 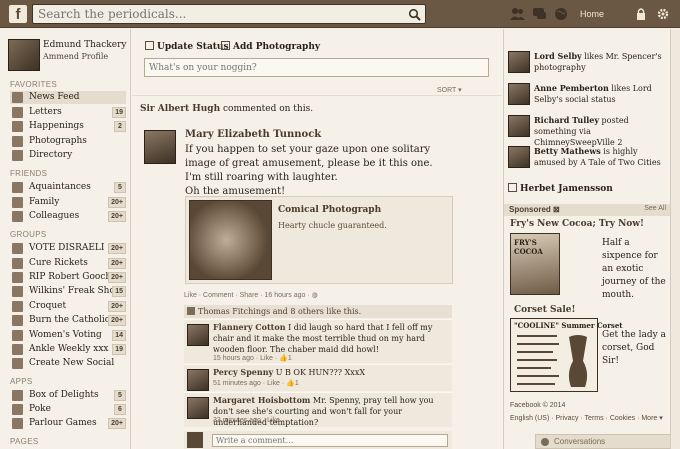 What do you see at coordinates (592, 14) in the screenshot?
I see `home-link: Home` at bounding box center [592, 14].